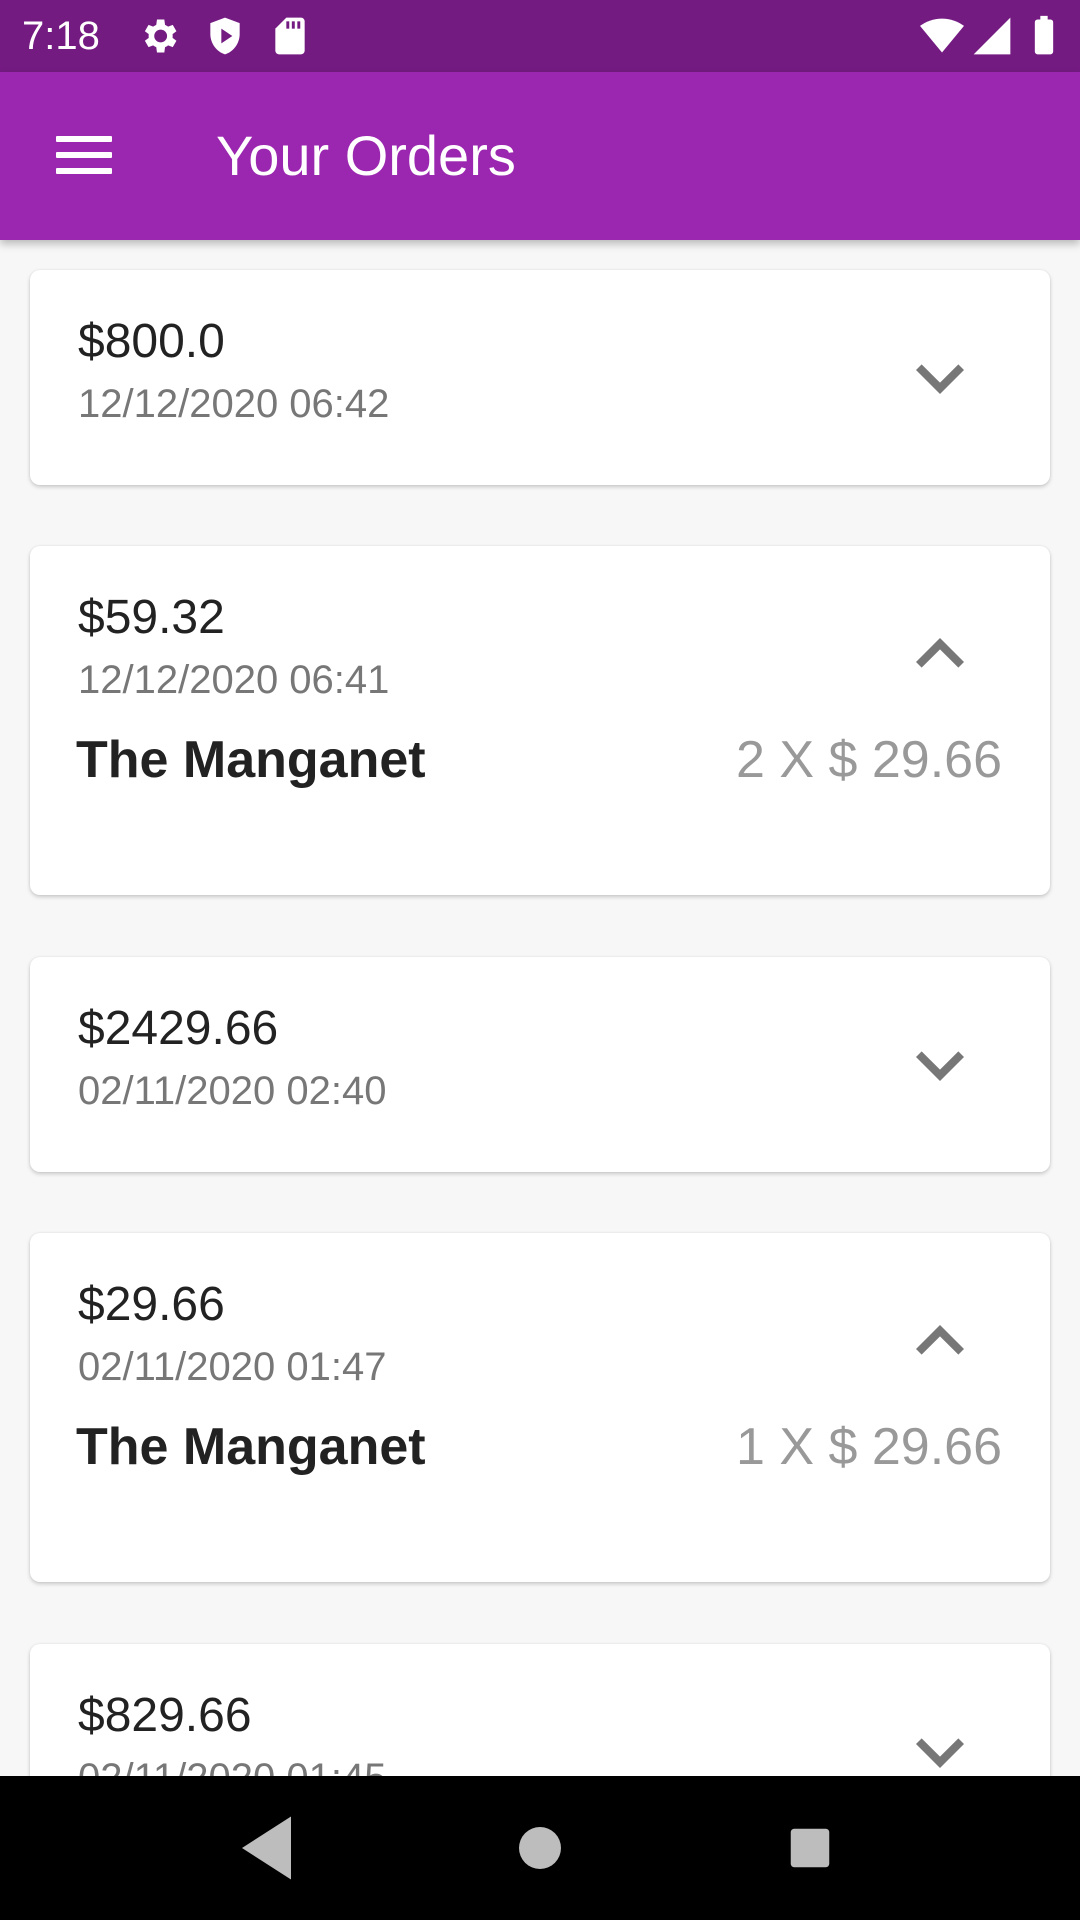  Describe the element at coordinates (270, 1848) in the screenshot. I see `back-icon` at that location.